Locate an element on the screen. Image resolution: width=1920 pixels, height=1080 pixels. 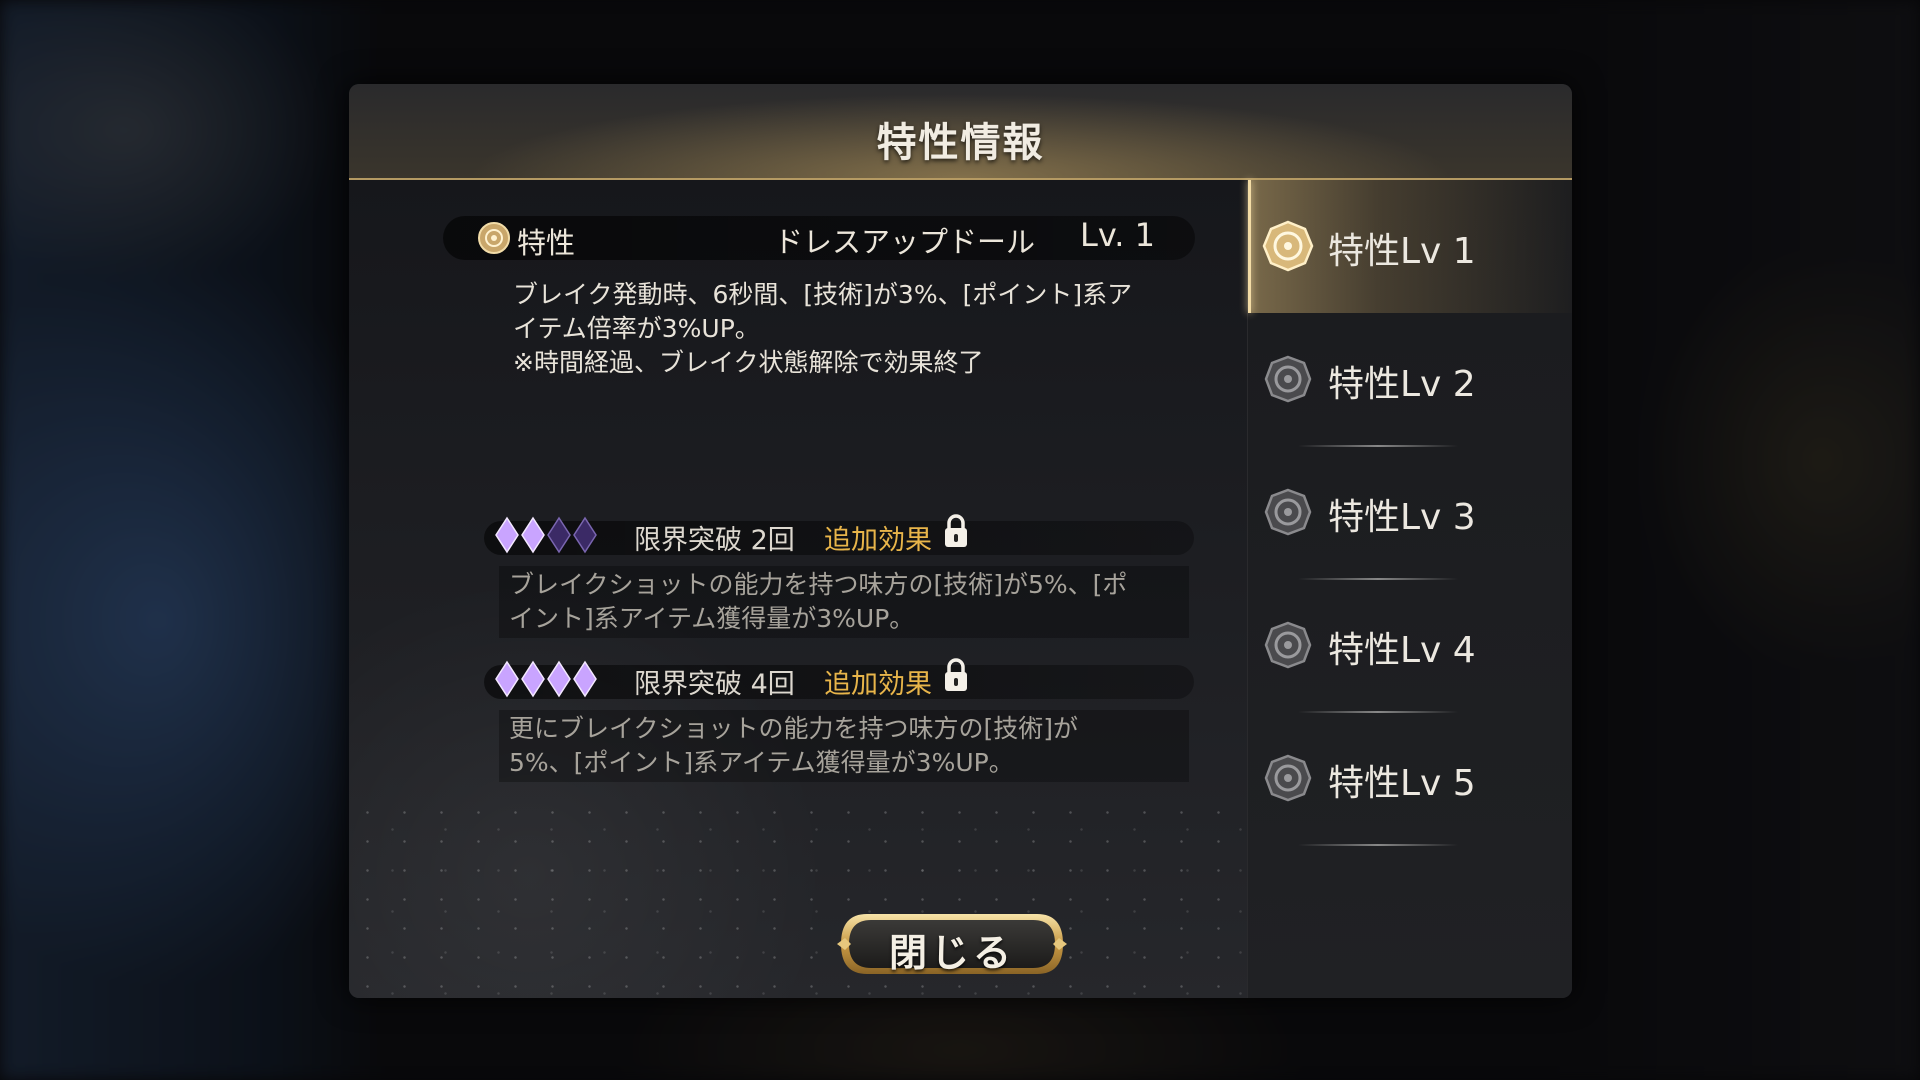
limit-break-row-4: 限界突破 4回 追加効果 is located at coordinates (839, 679).